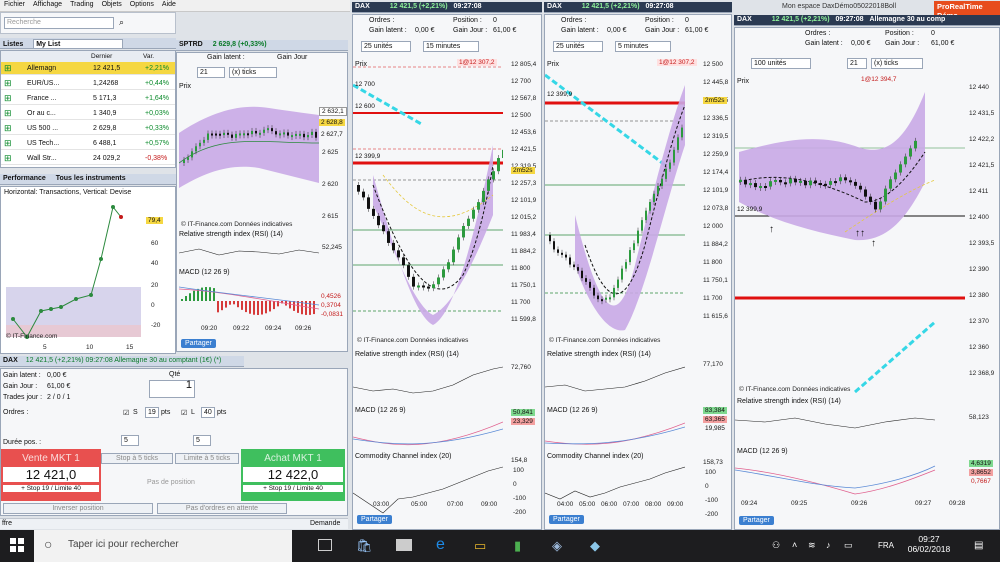  I want to click on dax5-countdown: 2m52s, so click(715, 100).